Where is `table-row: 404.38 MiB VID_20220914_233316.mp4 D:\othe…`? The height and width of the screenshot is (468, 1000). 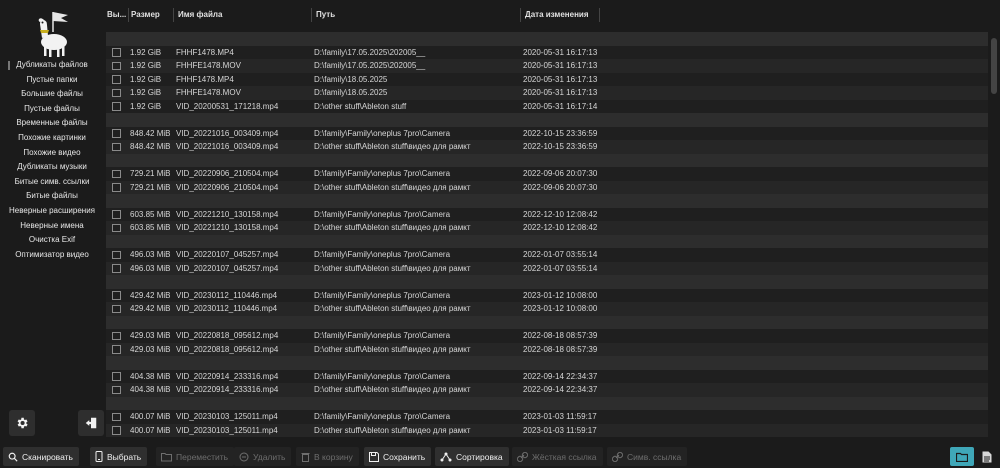
table-row: 404.38 MiB VID_20220914_233316.mp4 D:\othe… is located at coordinates (547, 390).